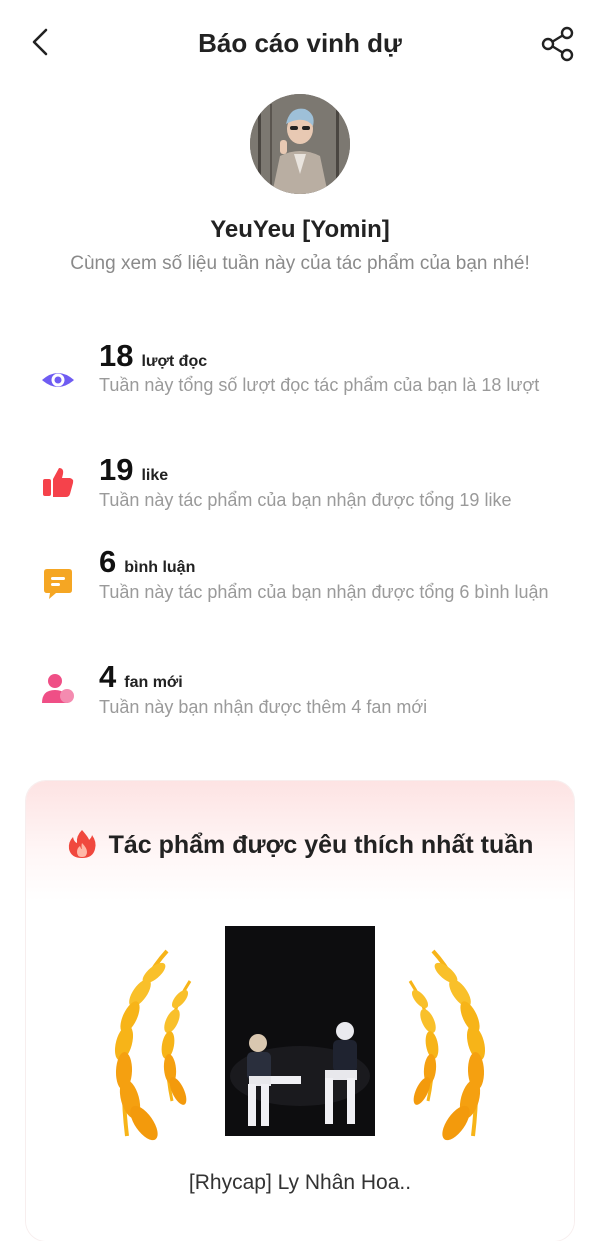  I want to click on card-title: Tác phẩm được yêu thích nhất tuần, so click(300, 845).